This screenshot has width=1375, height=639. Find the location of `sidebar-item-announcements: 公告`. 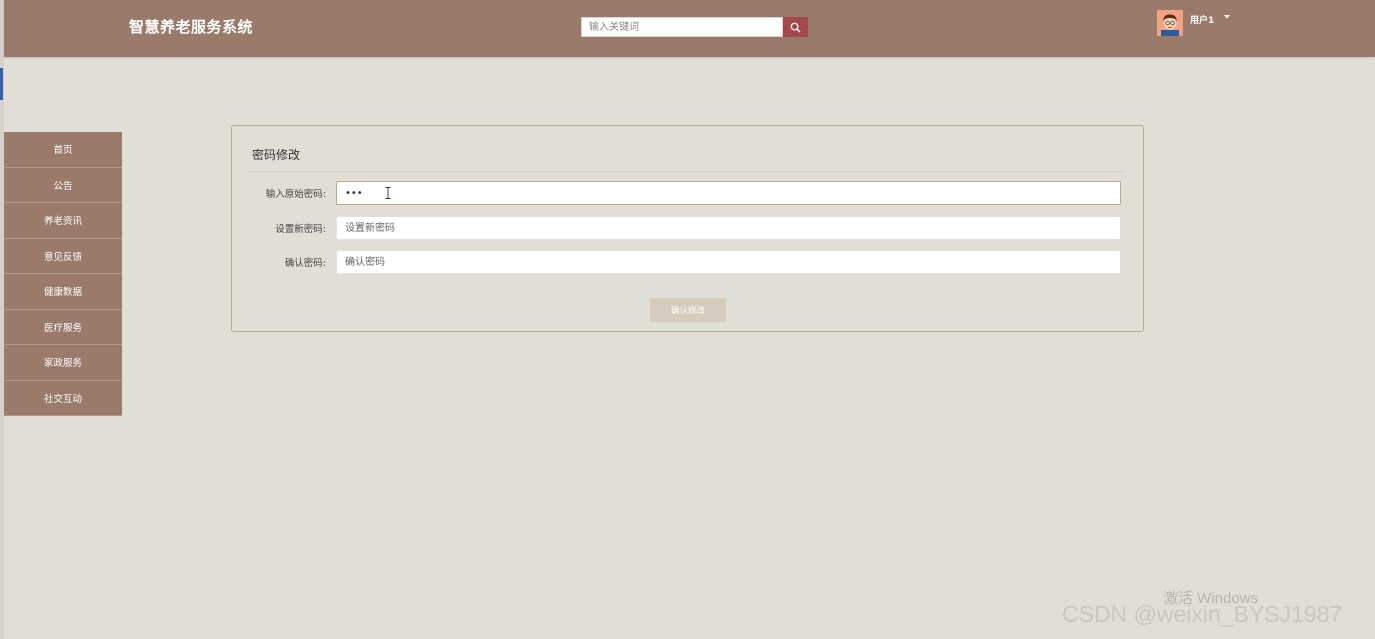

sidebar-item-announcements: 公告 is located at coordinates (63, 185).